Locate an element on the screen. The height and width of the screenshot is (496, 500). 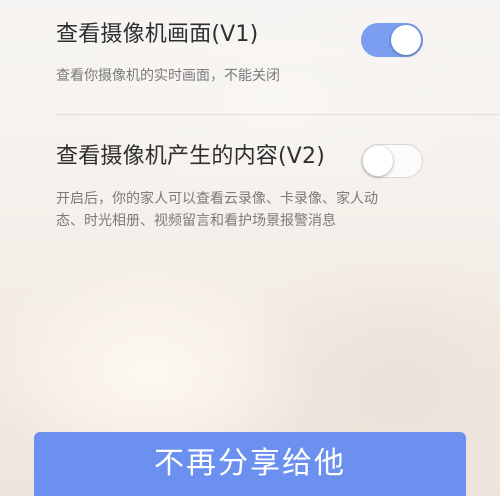
view-camera-toggle is located at coordinates (392, 40).